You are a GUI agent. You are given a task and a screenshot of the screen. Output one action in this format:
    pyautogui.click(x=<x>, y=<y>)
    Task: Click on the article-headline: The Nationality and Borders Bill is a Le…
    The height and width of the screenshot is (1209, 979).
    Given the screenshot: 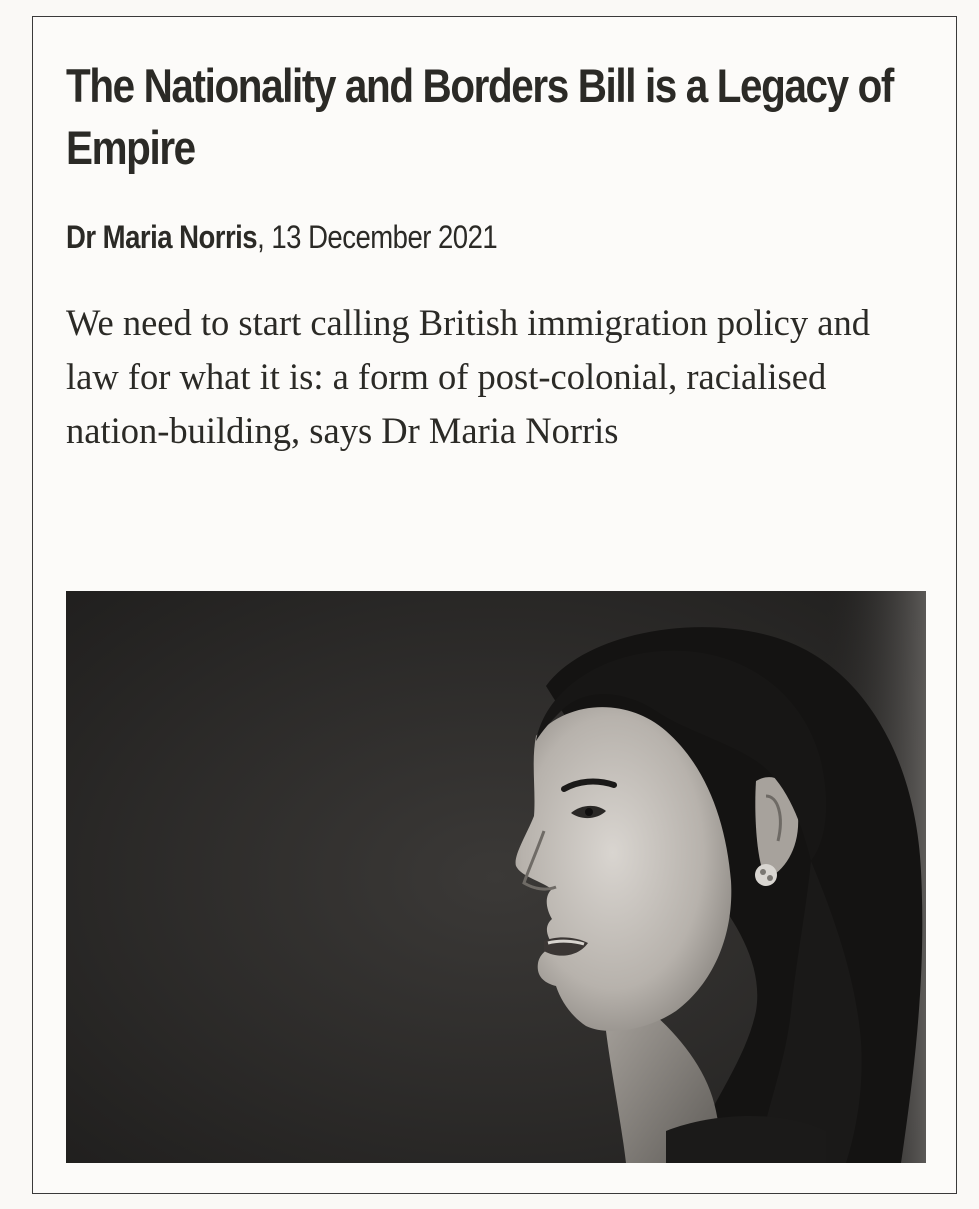 What is the action you would take?
    pyautogui.click(x=496, y=117)
    